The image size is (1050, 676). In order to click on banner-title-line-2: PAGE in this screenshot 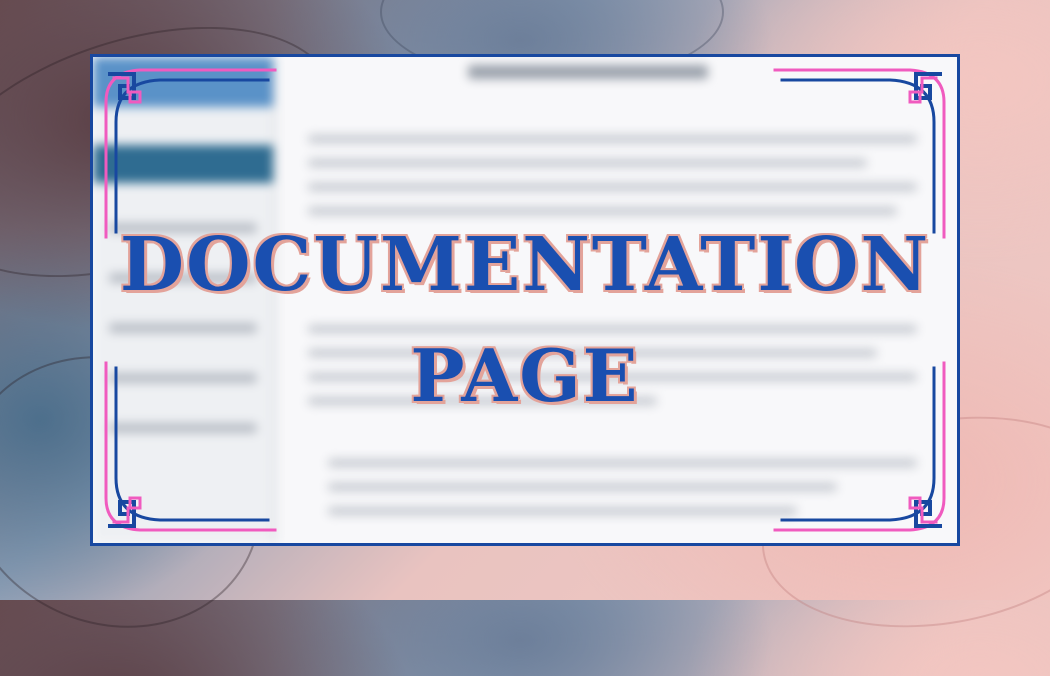, I will do `click(524, 375)`.